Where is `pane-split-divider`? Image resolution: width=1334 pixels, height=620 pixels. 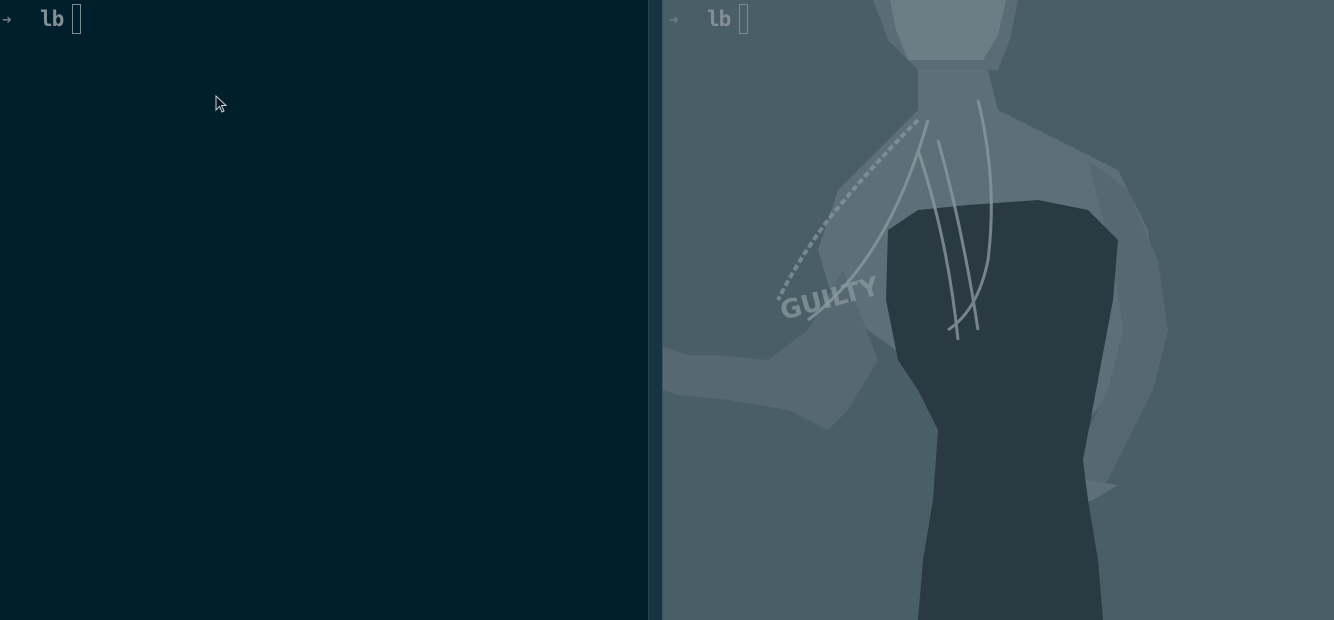 pane-split-divider is located at coordinates (655, 310).